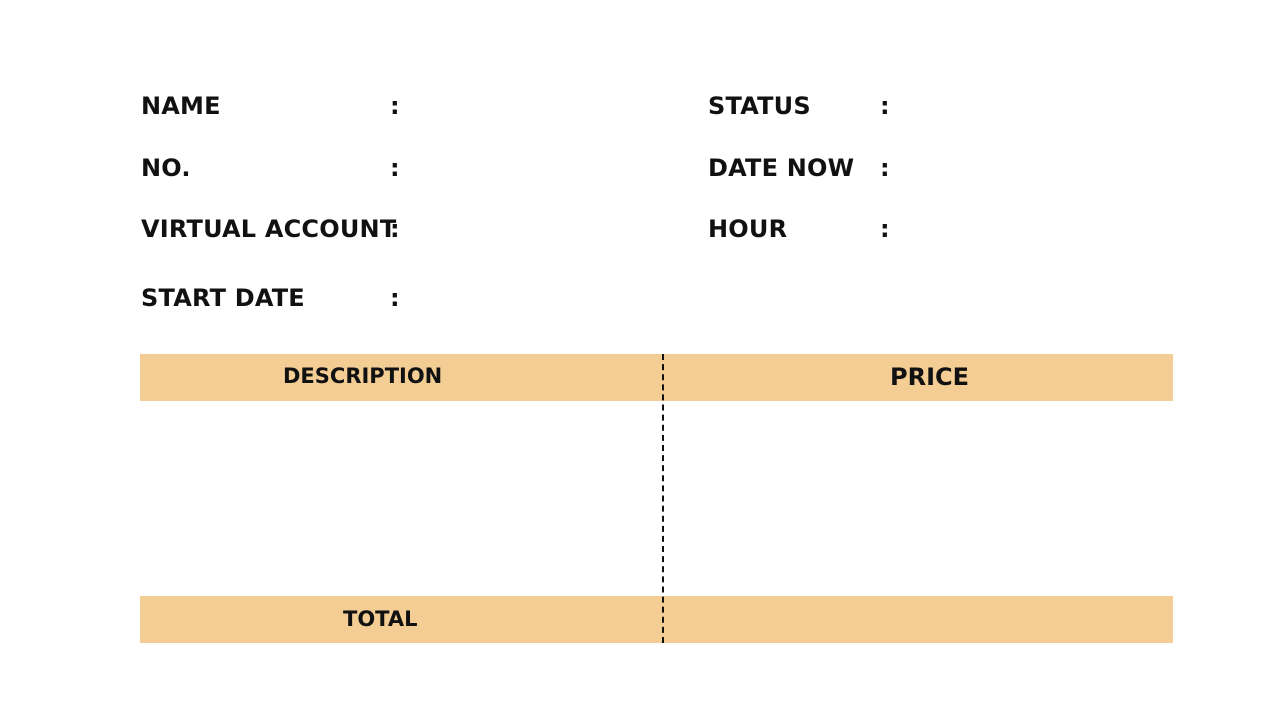 The image size is (1280, 720). What do you see at coordinates (748, 229) in the screenshot?
I see `hour-label: HOUR` at bounding box center [748, 229].